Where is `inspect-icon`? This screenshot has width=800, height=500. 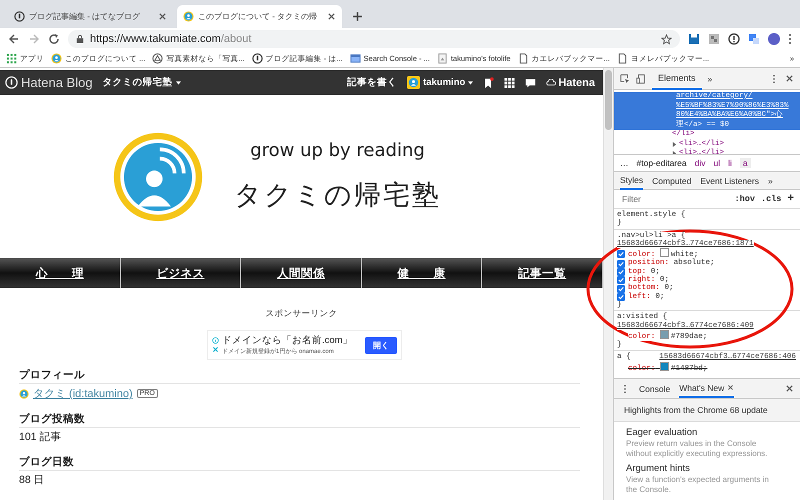 inspect-icon is located at coordinates (625, 79).